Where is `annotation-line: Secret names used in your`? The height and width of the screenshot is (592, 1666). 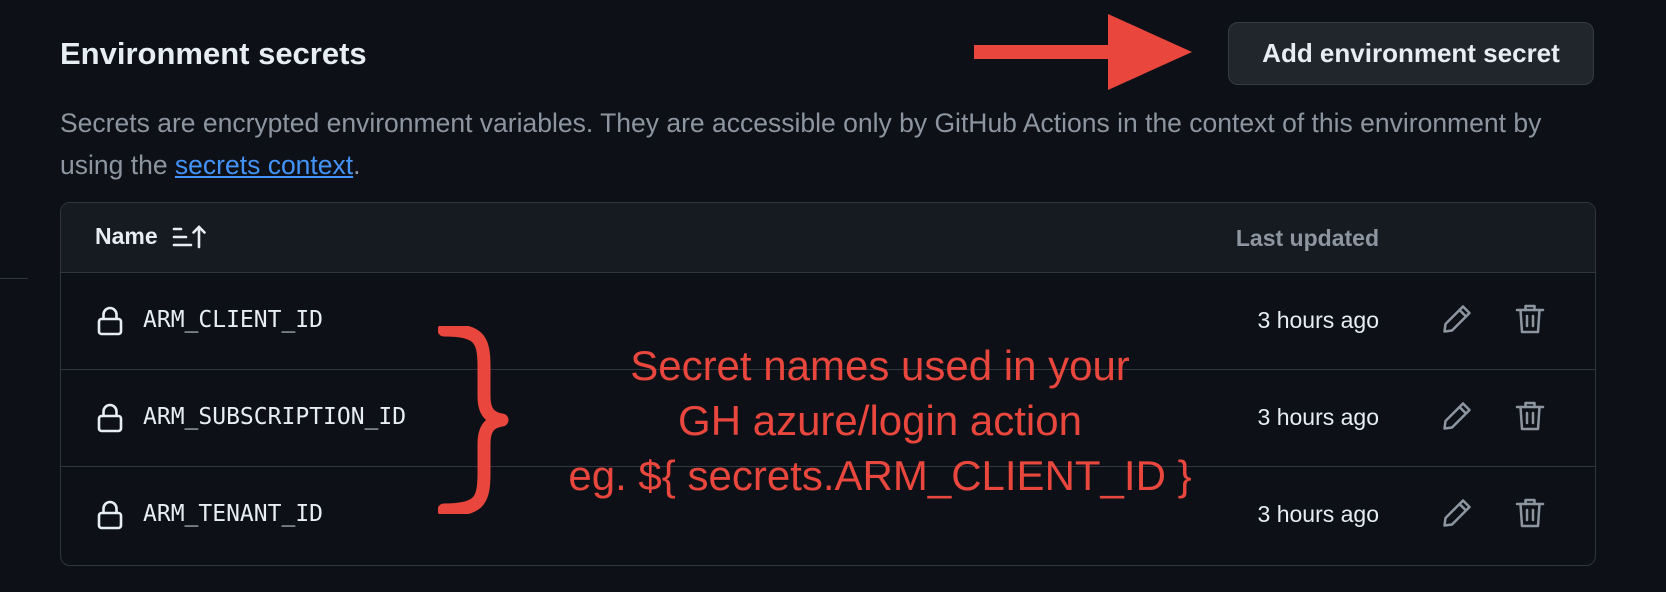
annotation-line: Secret names used in your is located at coordinates (880, 365).